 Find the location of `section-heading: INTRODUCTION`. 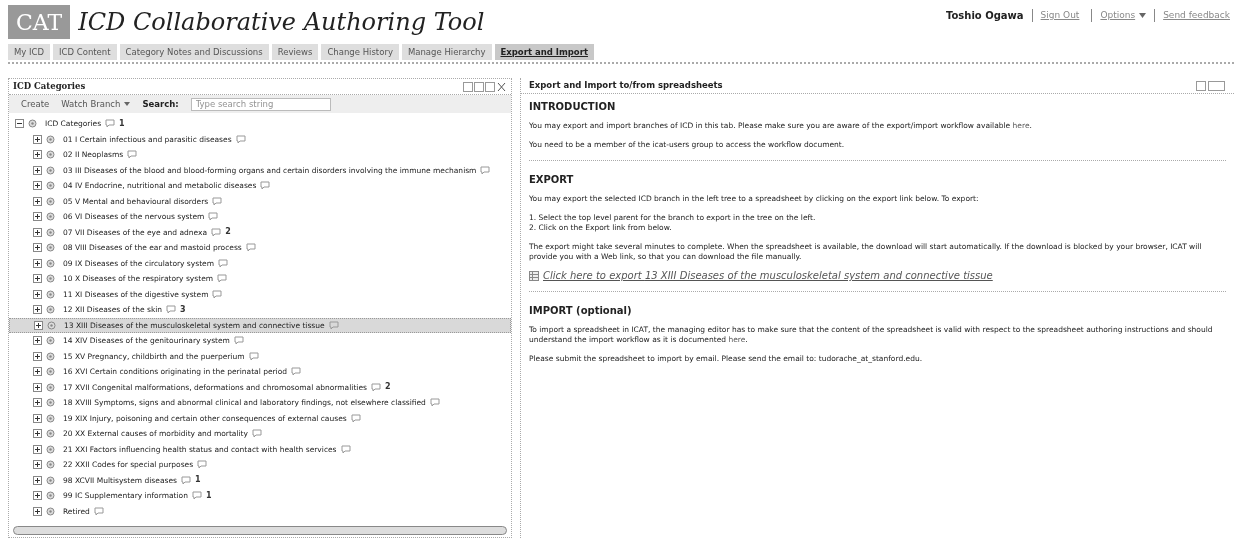

section-heading: INTRODUCTION is located at coordinates (573, 107).